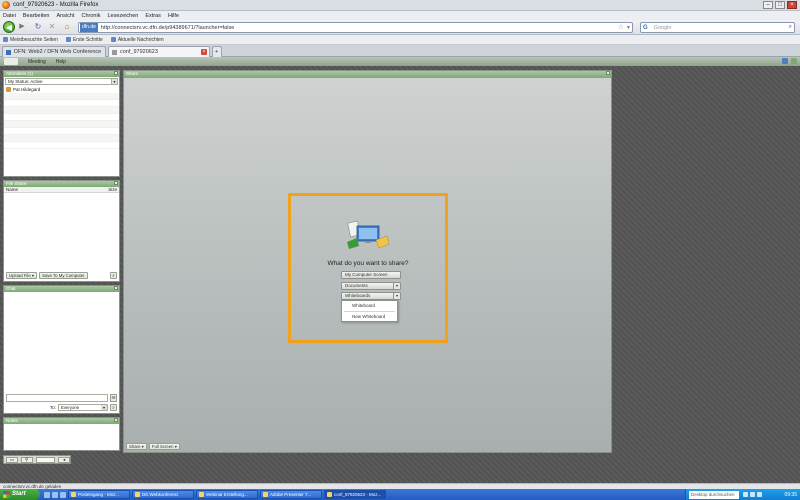  I want to click on host-icon, so click(8, 89).